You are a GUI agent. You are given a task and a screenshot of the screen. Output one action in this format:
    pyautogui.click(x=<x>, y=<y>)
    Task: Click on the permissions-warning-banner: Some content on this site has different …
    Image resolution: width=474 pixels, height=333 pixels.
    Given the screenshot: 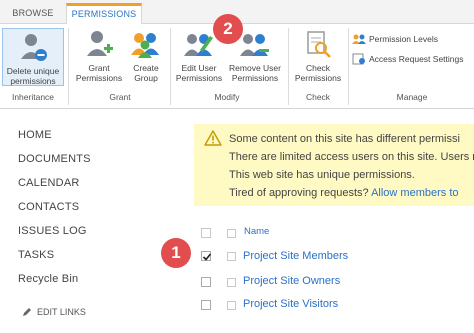 What is the action you would take?
    pyautogui.click(x=334, y=165)
    